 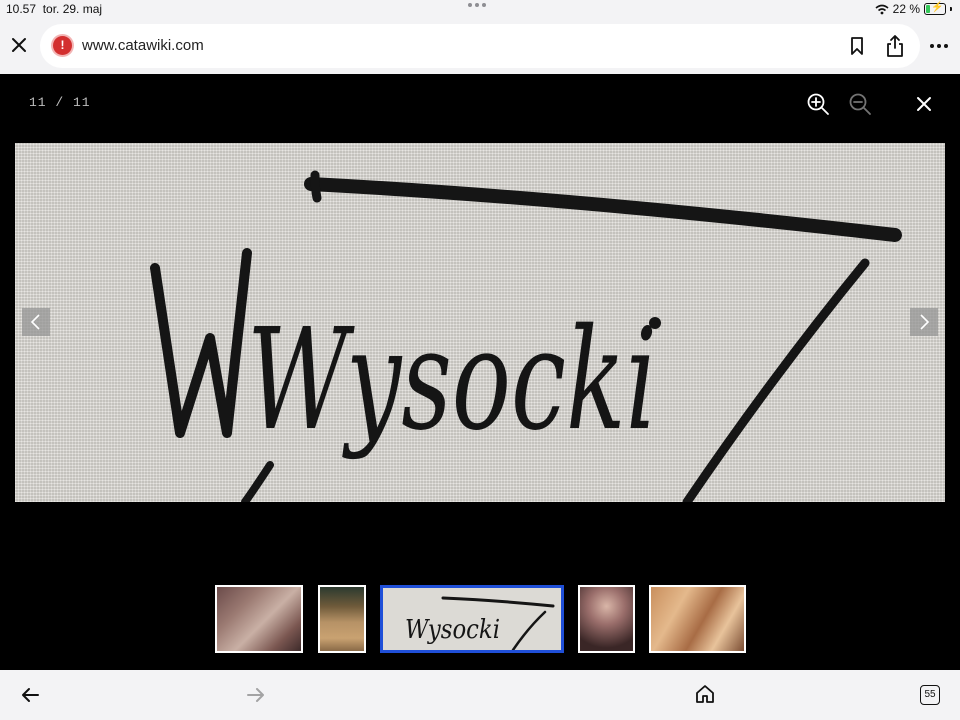 What do you see at coordinates (72, 9) in the screenshot?
I see `status-date: tor. 29. maj` at bounding box center [72, 9].